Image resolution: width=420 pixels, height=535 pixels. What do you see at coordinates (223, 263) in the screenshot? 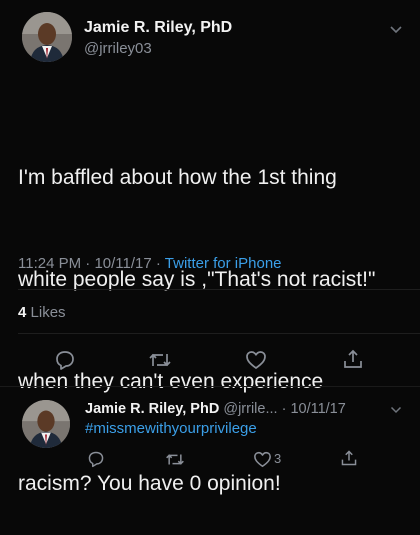
I see `tweet-source-link: Twitter for iPhone` at bounding box center [223, 263].